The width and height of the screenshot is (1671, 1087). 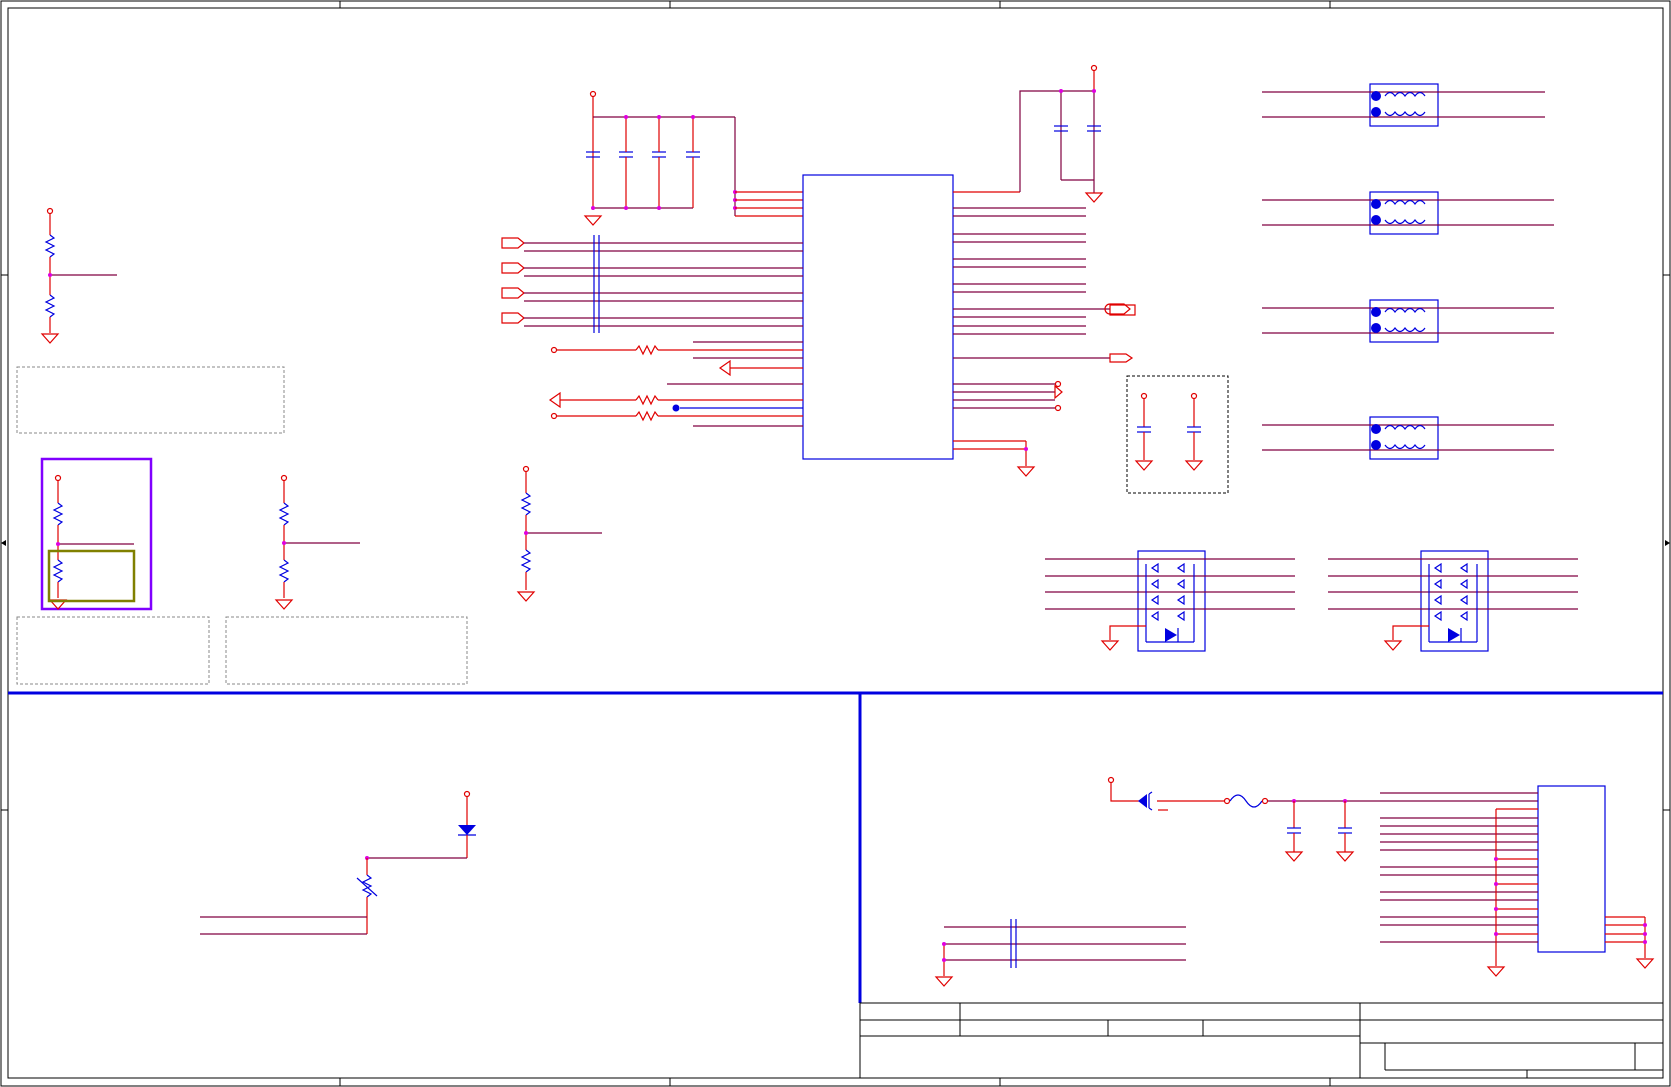 What do you see at coordinates (96, 534) in the screenshot?
I see `resistor-divider-selected` at bounding box center [96, 534].